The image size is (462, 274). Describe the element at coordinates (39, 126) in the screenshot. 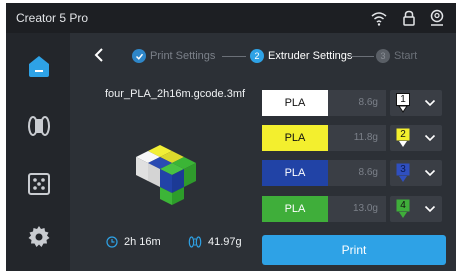

I see `filament-spool-icon` at that location.